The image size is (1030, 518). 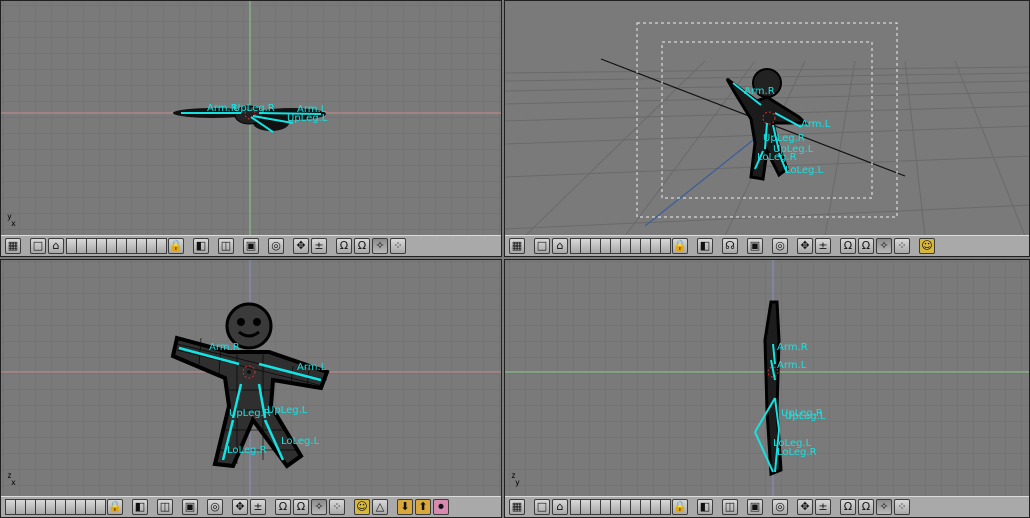 What do you see at coordinates (11, 479) in the screenshot?
I see `axis-widget: z x` at bounding box center [11, 479].